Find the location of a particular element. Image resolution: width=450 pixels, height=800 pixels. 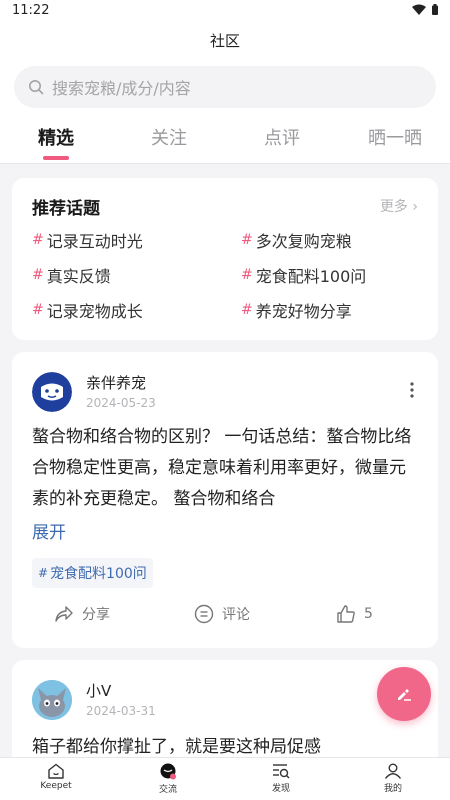

nav-label: Keepet is located at coordinates (56, 786).